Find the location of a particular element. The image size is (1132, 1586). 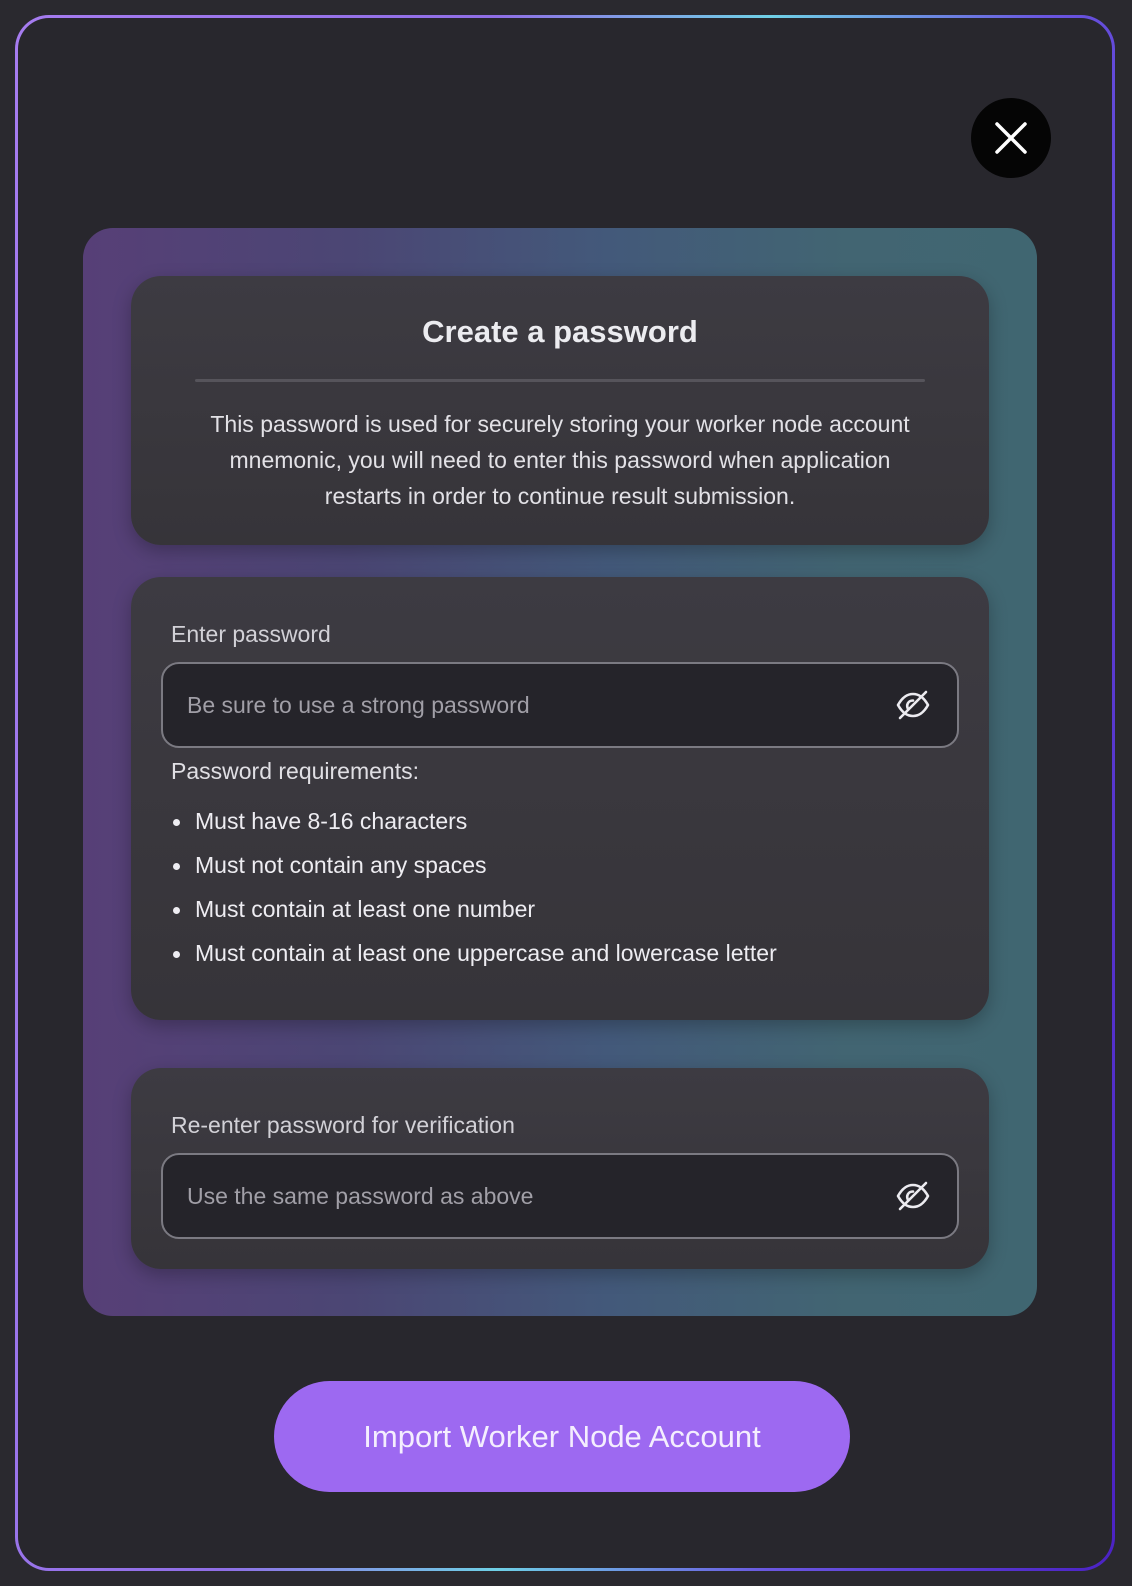

verify-label: Re-enter password for verification is located at coordinates (343, 1125).